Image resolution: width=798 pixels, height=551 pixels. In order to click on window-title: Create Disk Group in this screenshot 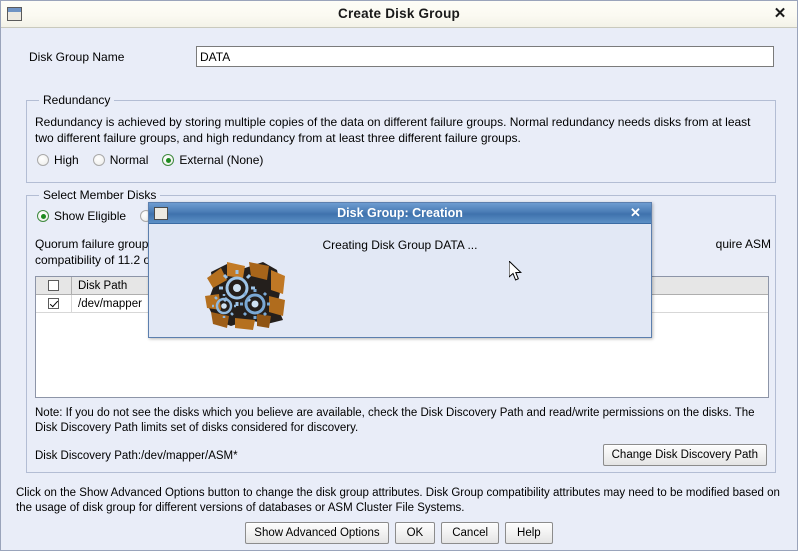, I will do `click(399, 13)`.